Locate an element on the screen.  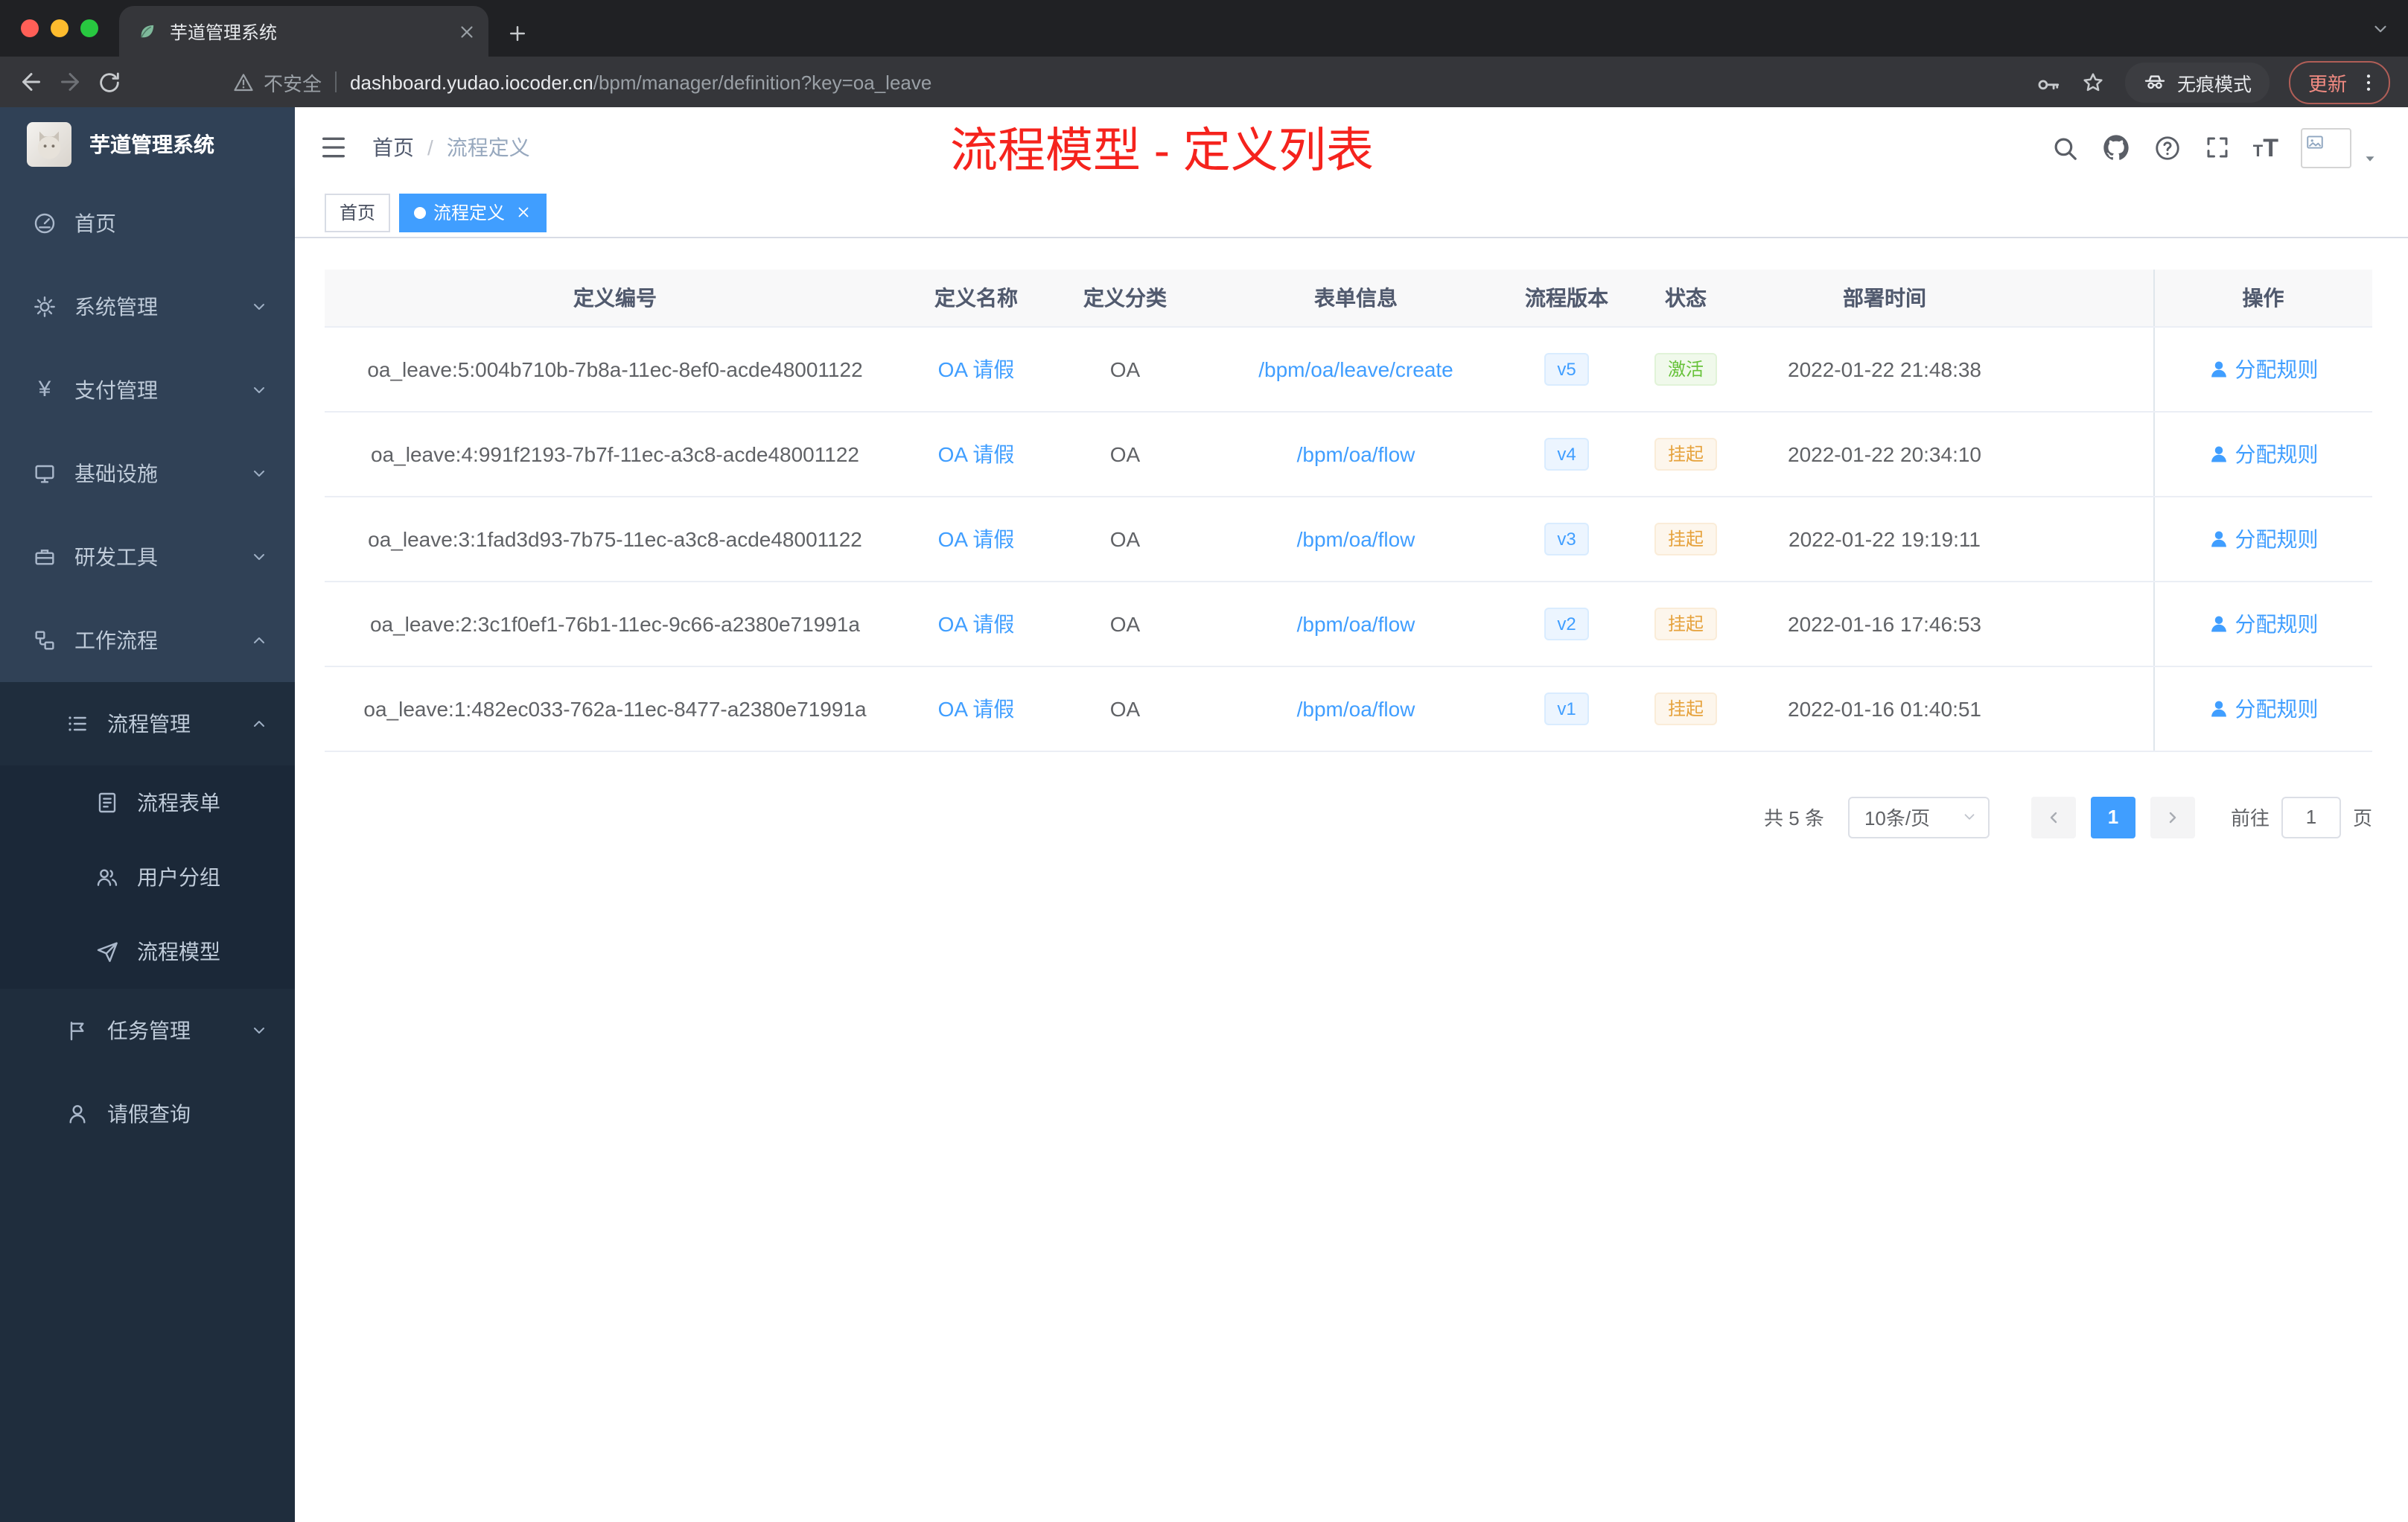
deploy-time: 2022-01-16 01:40:51 is located at coordinates (1884, 708).